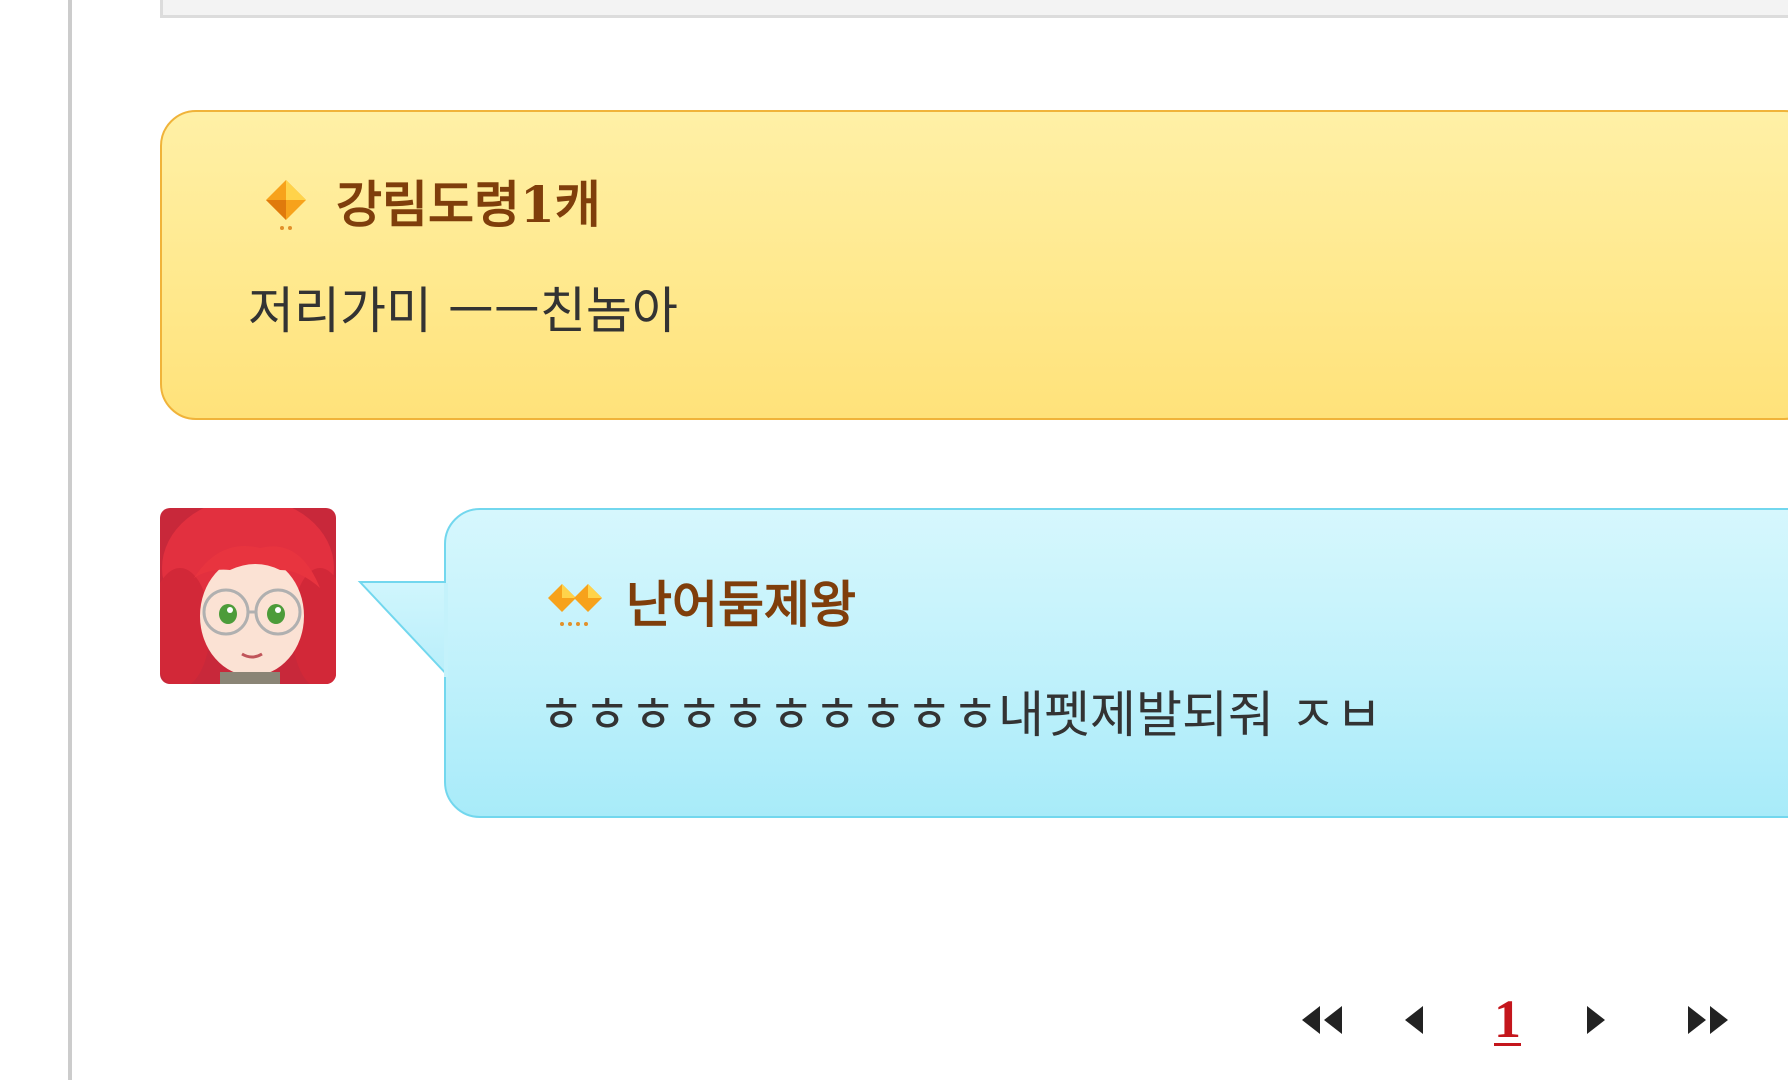 Image resolution: width=1788 pixels, height=1080 pixels. I want to click on comment-2-username: 난어둠제왕, so click(741, 605).